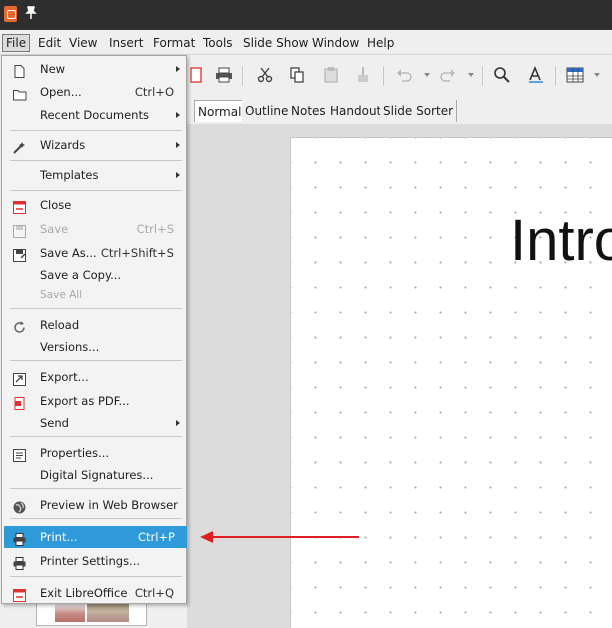  I want to click on menu-file: File, so click(16, 43).